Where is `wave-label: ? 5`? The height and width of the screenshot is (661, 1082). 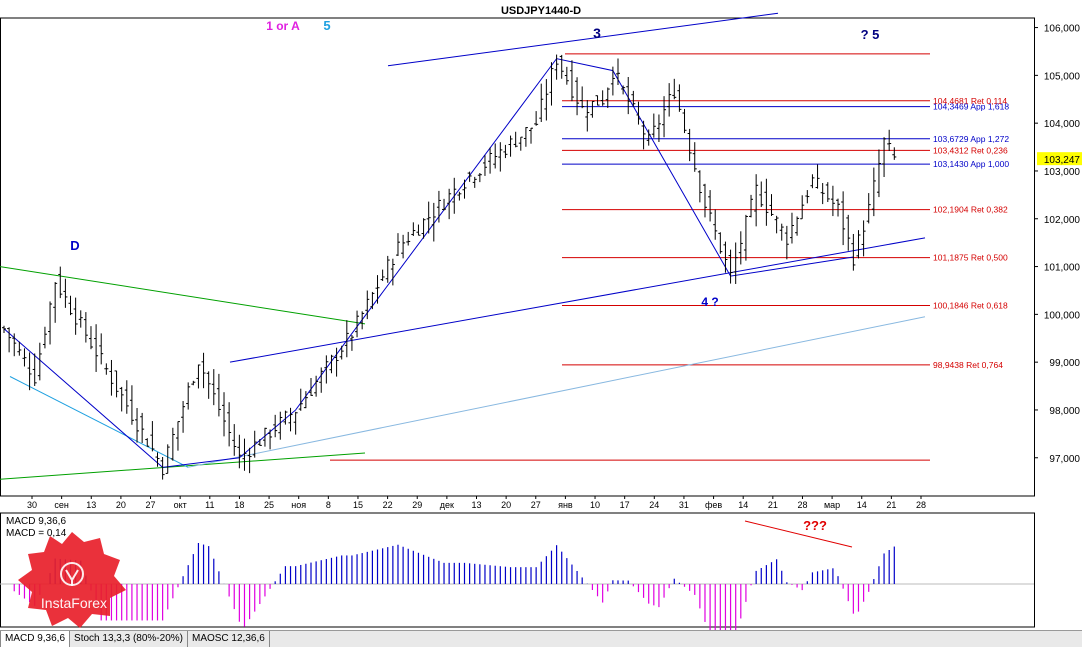
wave-label: ? 5 is located at coordinates (870, 34).